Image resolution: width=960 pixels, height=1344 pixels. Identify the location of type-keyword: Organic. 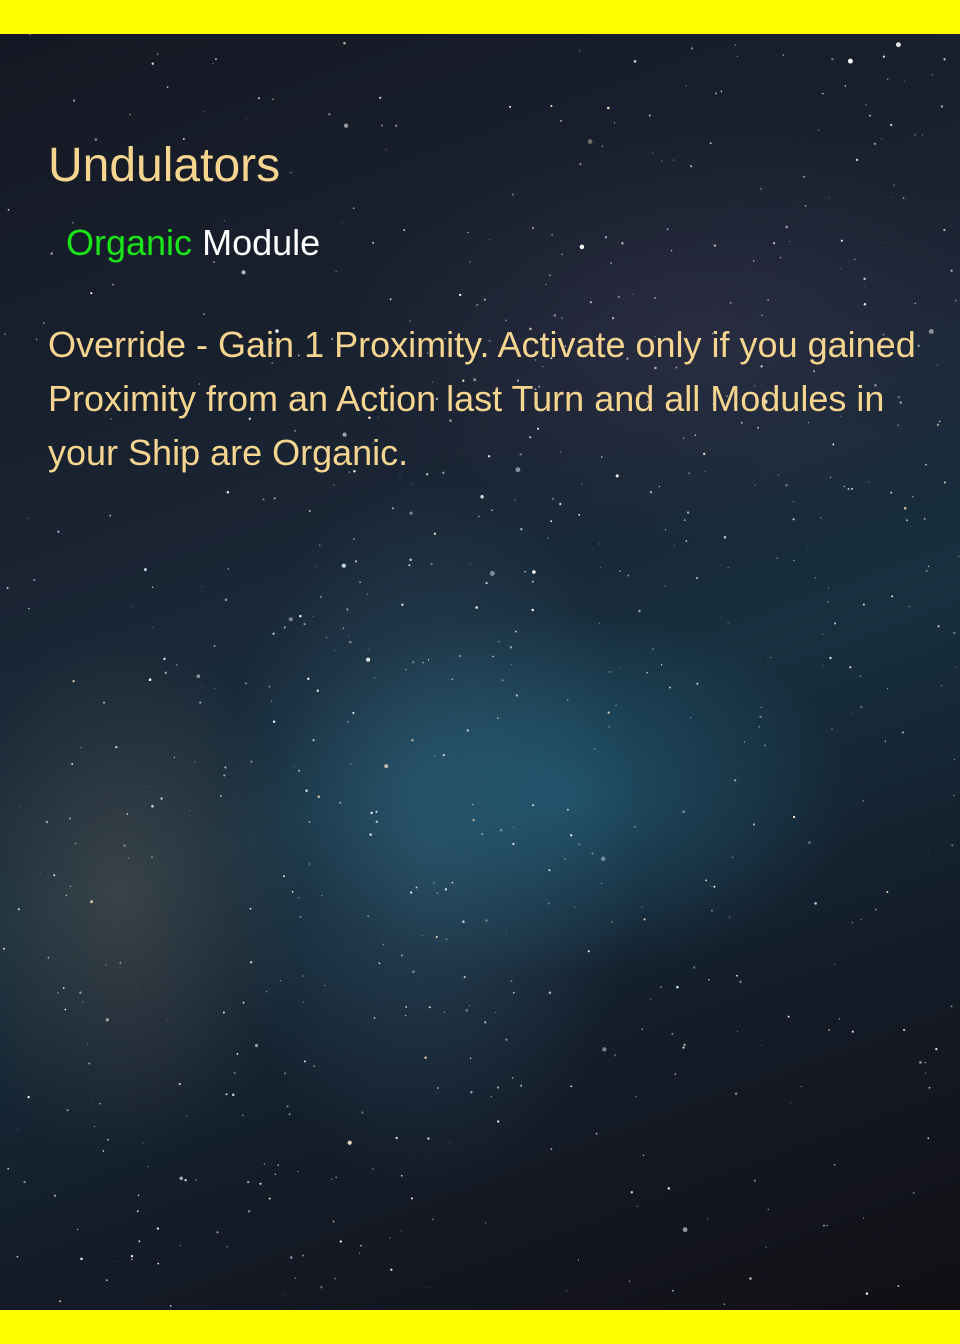
(129, 242).